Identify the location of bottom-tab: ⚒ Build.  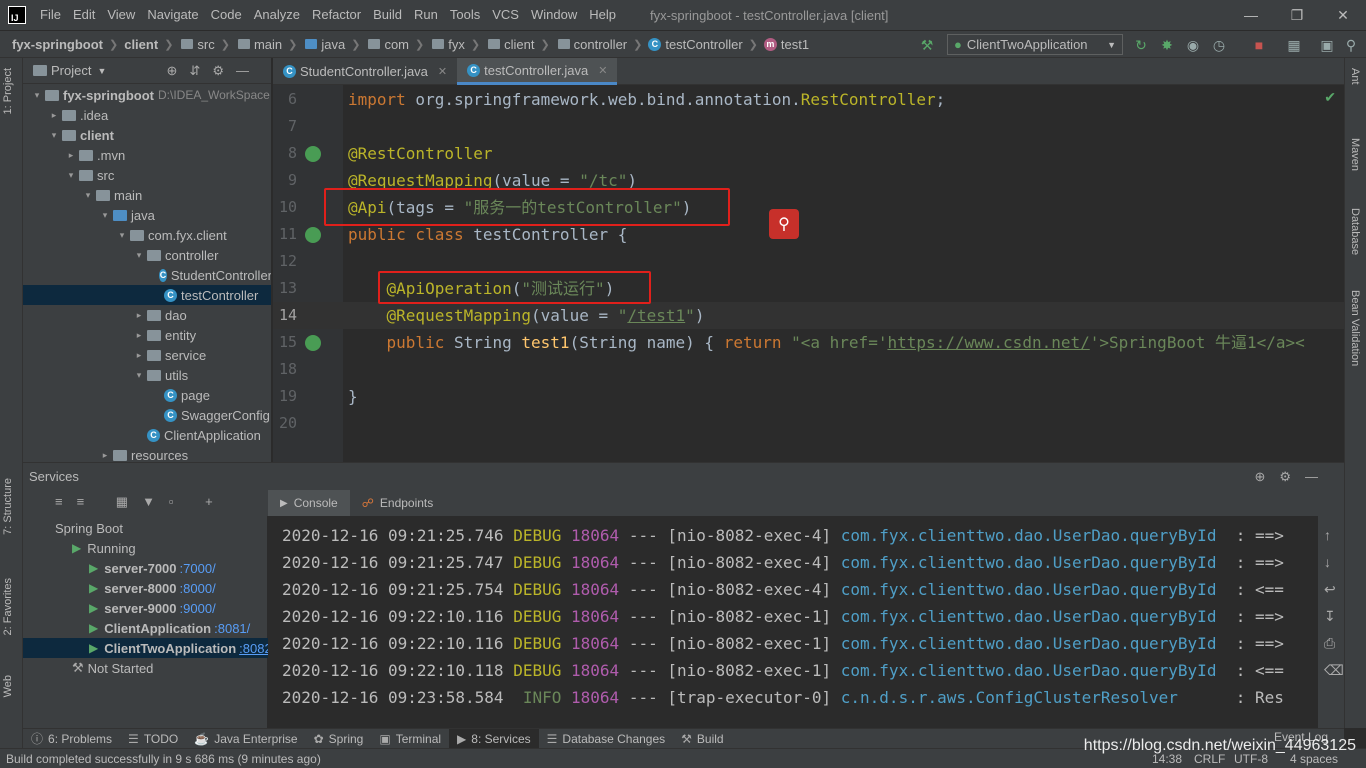
(702, 739).